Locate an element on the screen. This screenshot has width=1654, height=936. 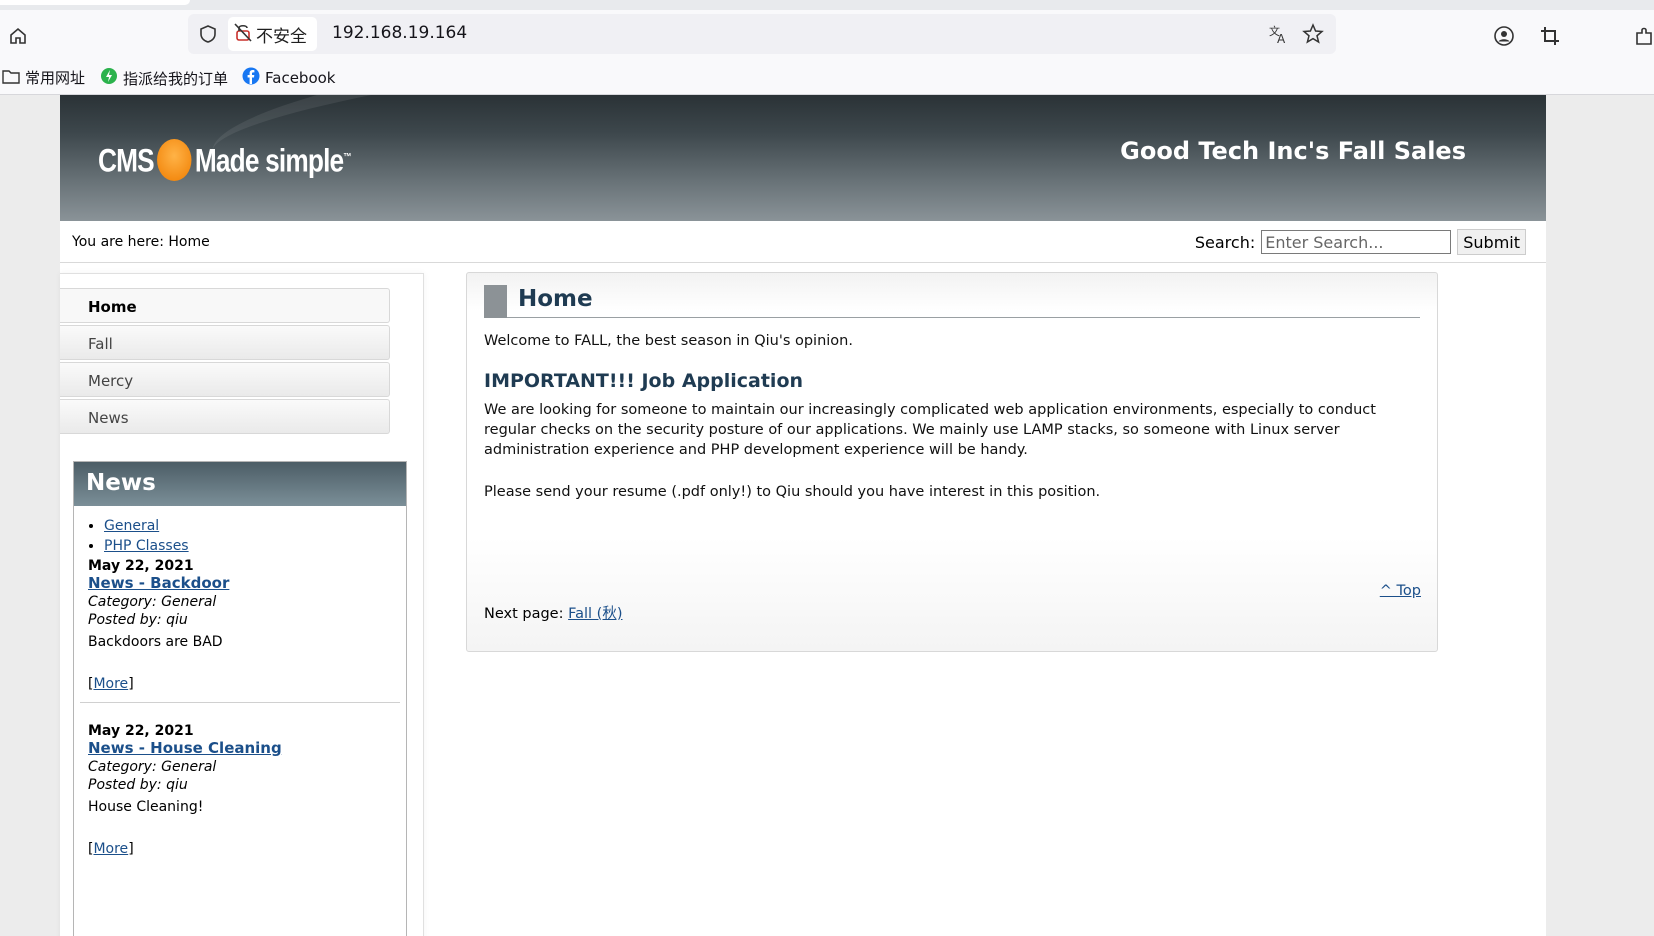
folder-icon is located at coordinates (11, 78).